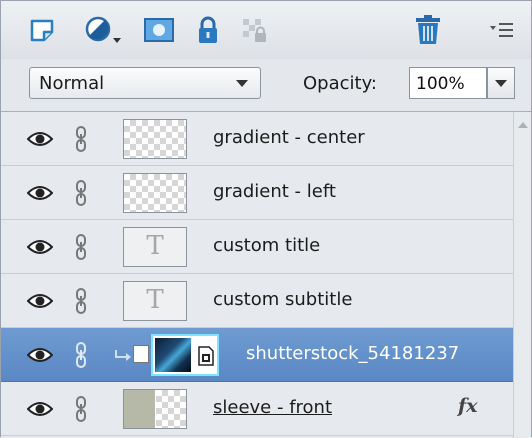  I want to click on layer-row: sleeve - front fx, so click(257, 409).